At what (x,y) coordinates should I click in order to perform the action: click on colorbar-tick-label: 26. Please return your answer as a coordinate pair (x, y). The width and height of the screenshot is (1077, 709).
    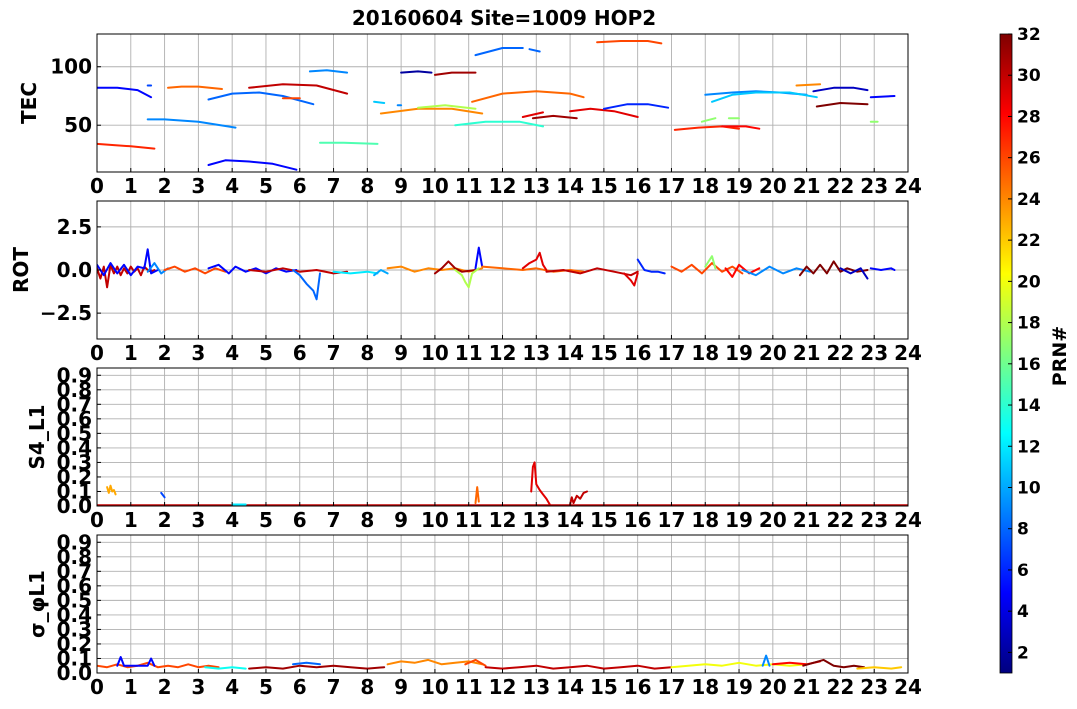
    Looking at the image, I should click on (1029, 159).